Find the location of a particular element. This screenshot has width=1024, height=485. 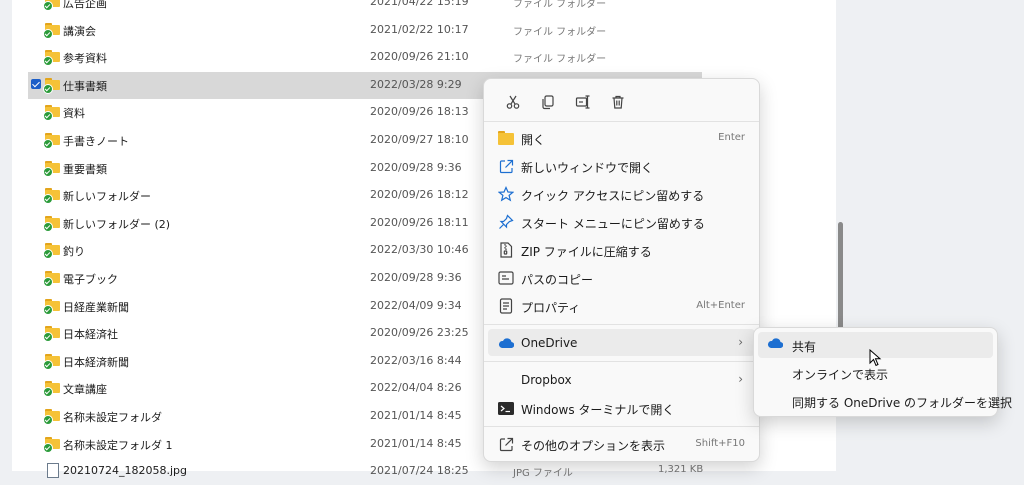

shortcut-text: Alt+Enter is located at coordinates (720, 305).